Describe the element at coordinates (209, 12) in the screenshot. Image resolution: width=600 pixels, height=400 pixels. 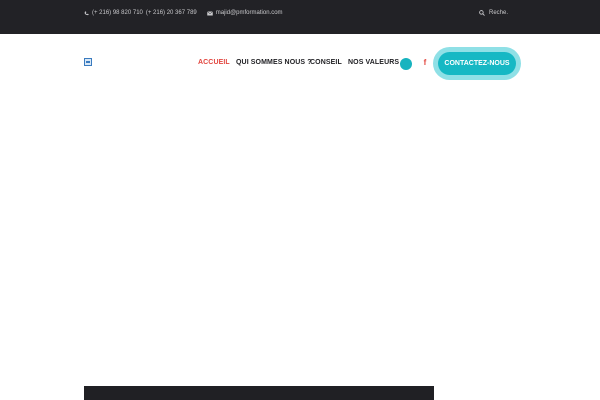
I see `envelope-icon` at that location.